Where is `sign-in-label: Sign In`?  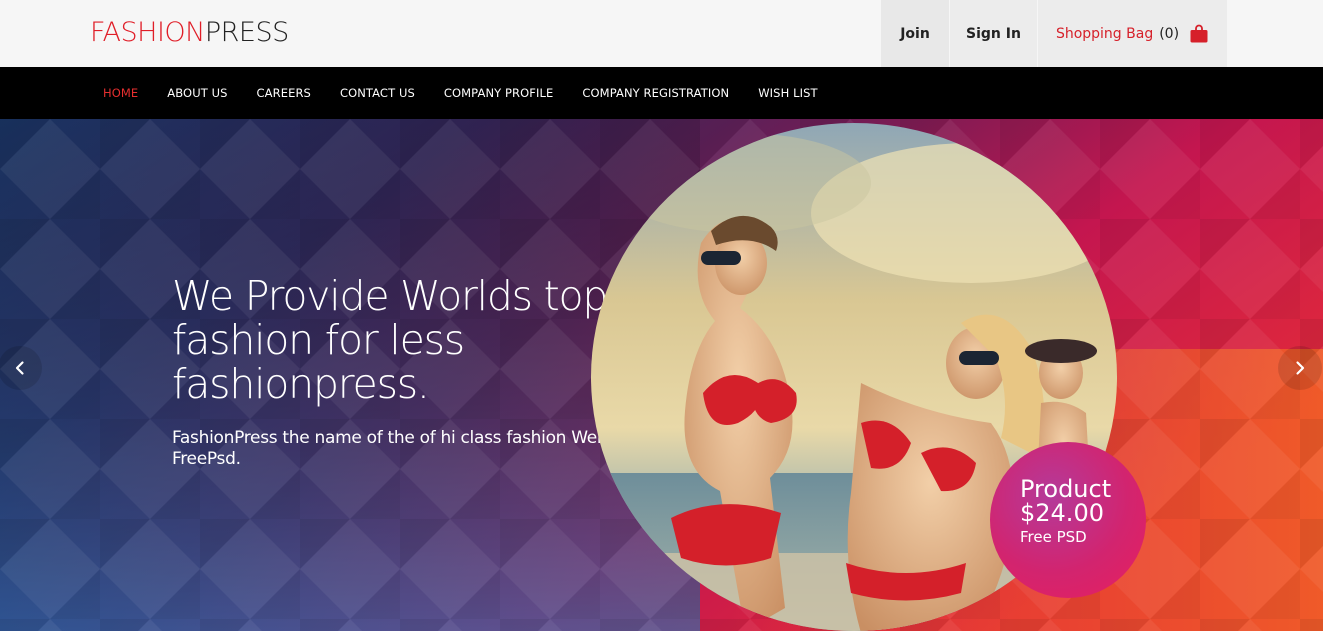 sign-in-label: Sign In is located at coordinates (993, 33).